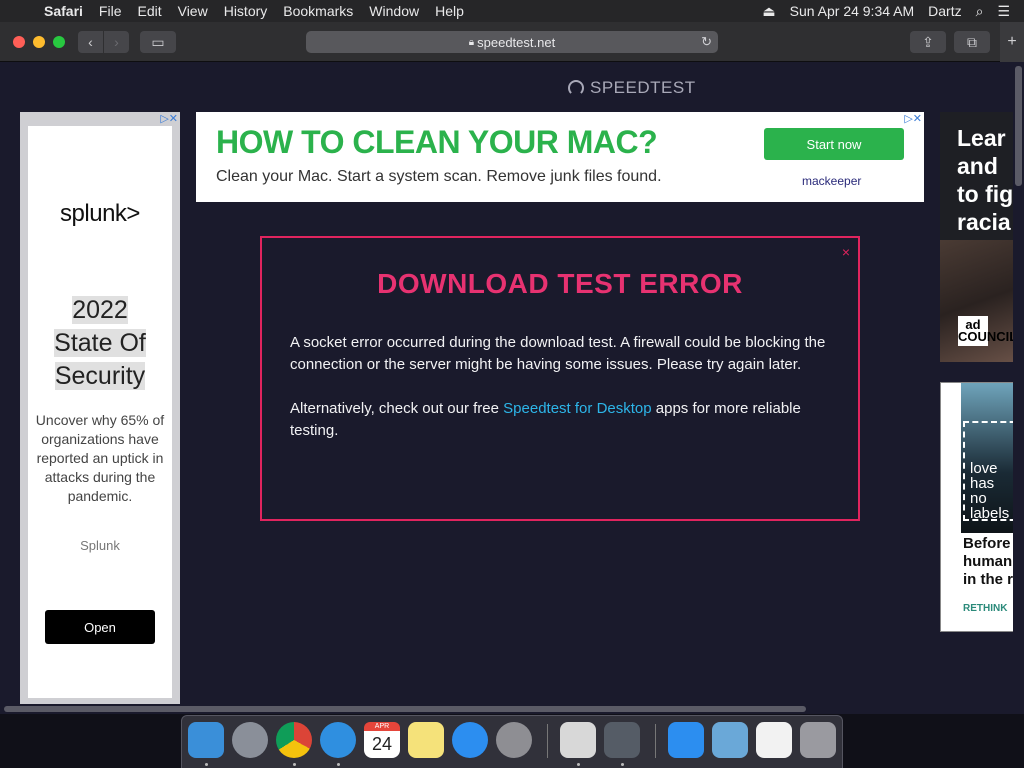 The height and width of the screenshot is (768, 1024). Describe the element at coordinates (622, 740) in the screenshot. I see `utilities-icon` at that location.